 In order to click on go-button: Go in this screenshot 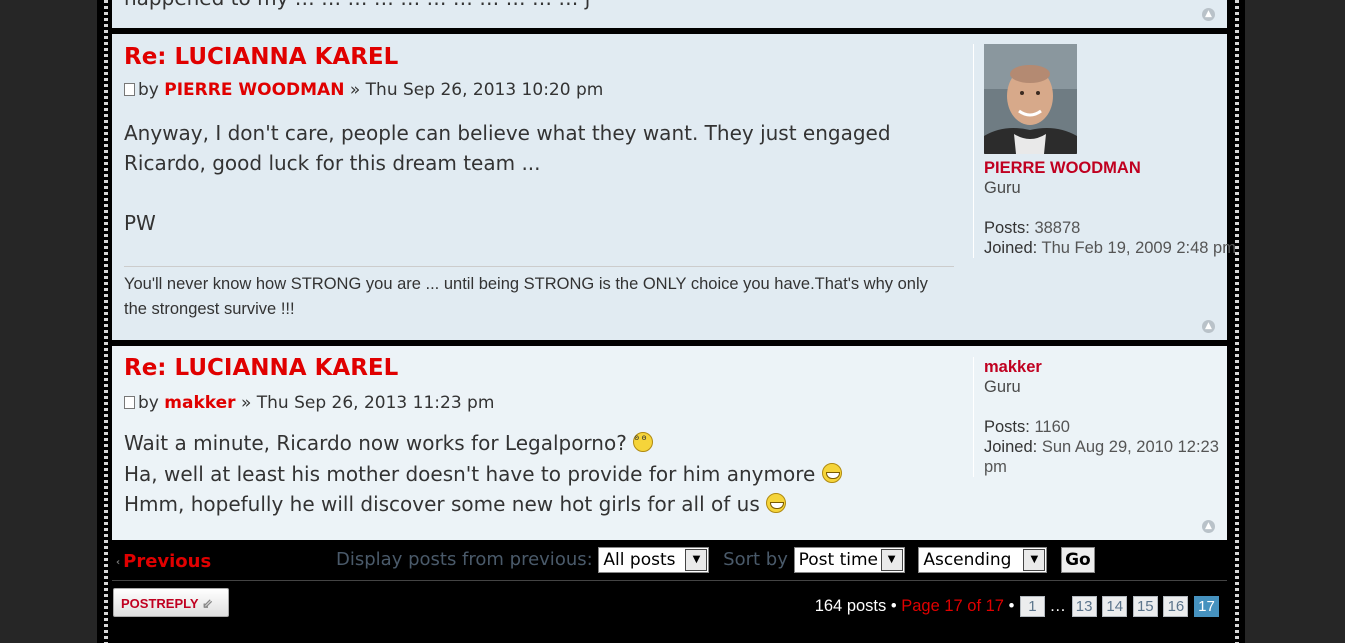, I will do `click(1078, 560)`.